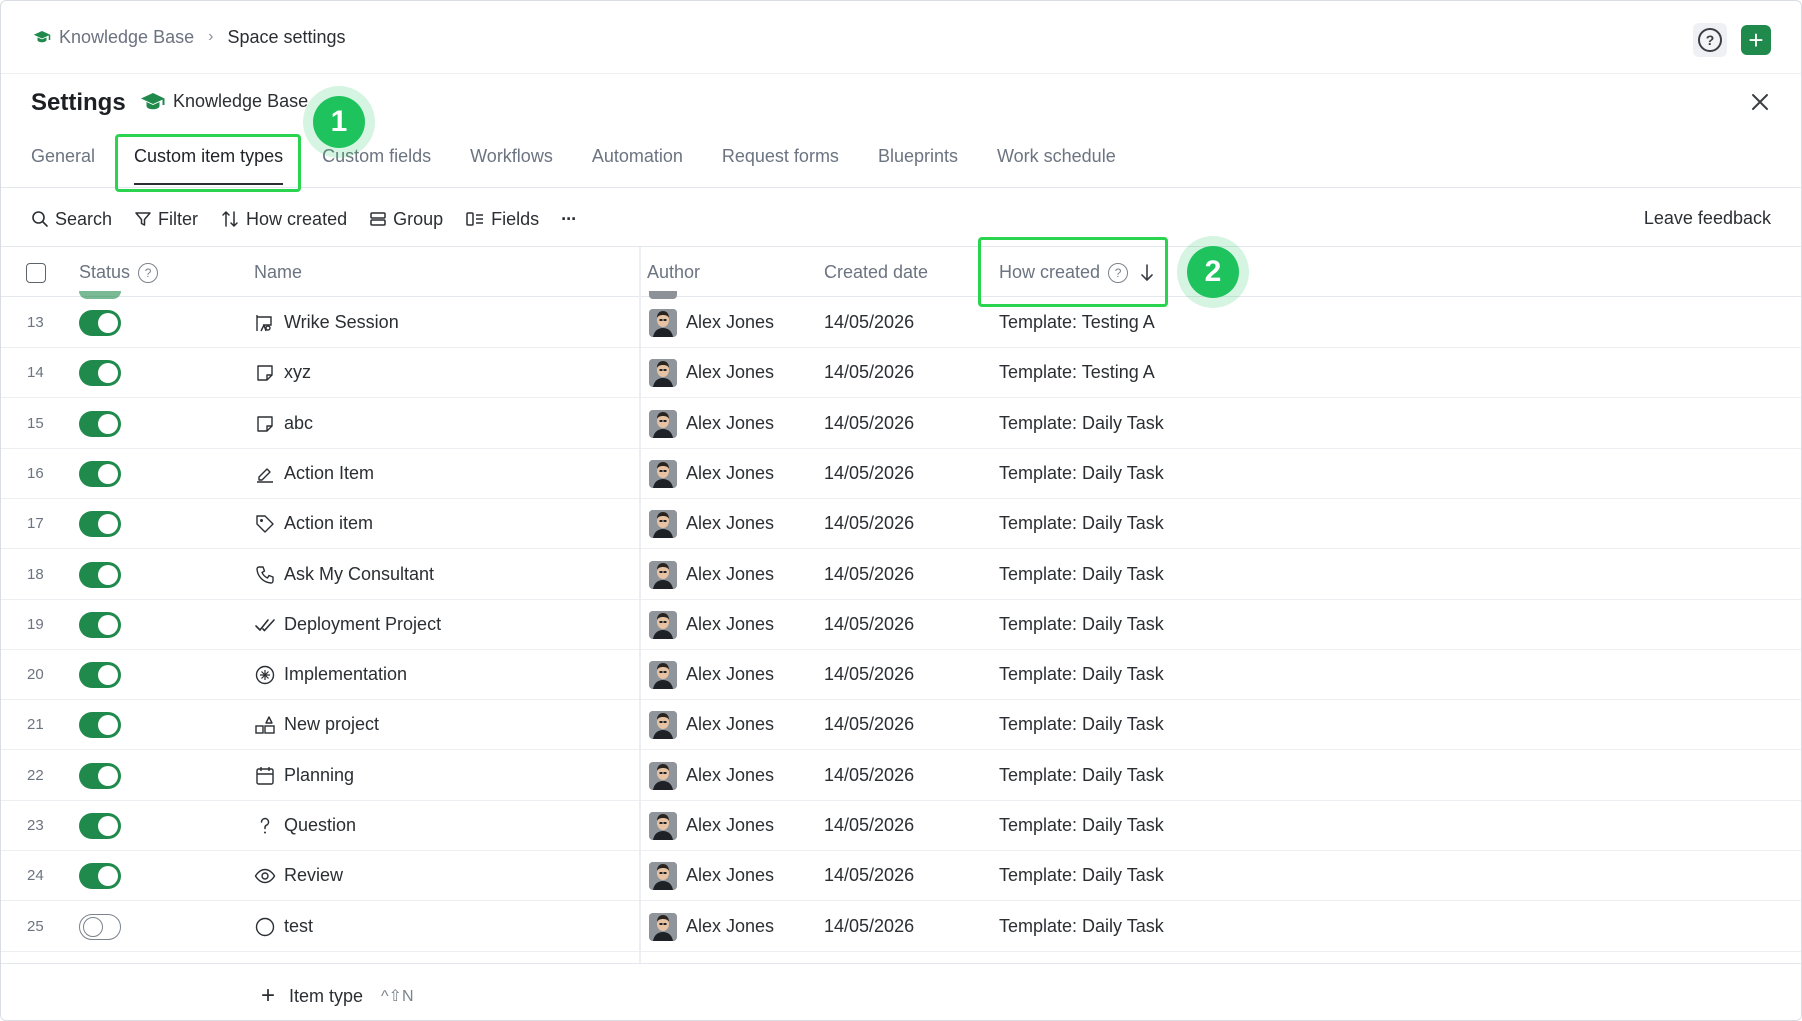 This screenshot has width=1802, height=1021. I want to click on column-author-label: Author, so click(674, 272).